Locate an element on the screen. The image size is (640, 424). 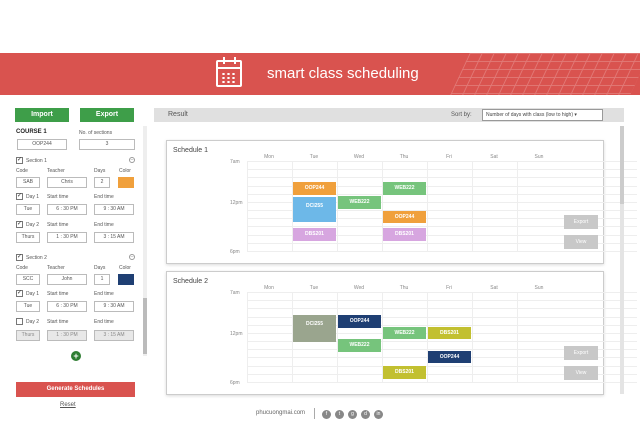
result-scrollbar is located at coordinates (622, 165).